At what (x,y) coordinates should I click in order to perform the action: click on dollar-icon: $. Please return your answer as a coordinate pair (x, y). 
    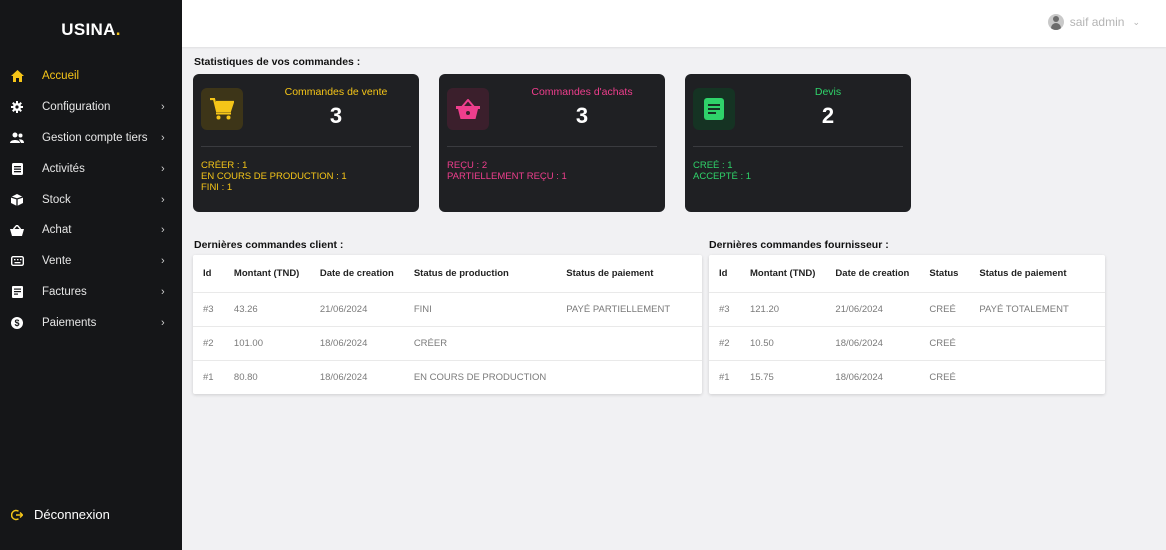
    Looking at the image, I should click on (17, 323).